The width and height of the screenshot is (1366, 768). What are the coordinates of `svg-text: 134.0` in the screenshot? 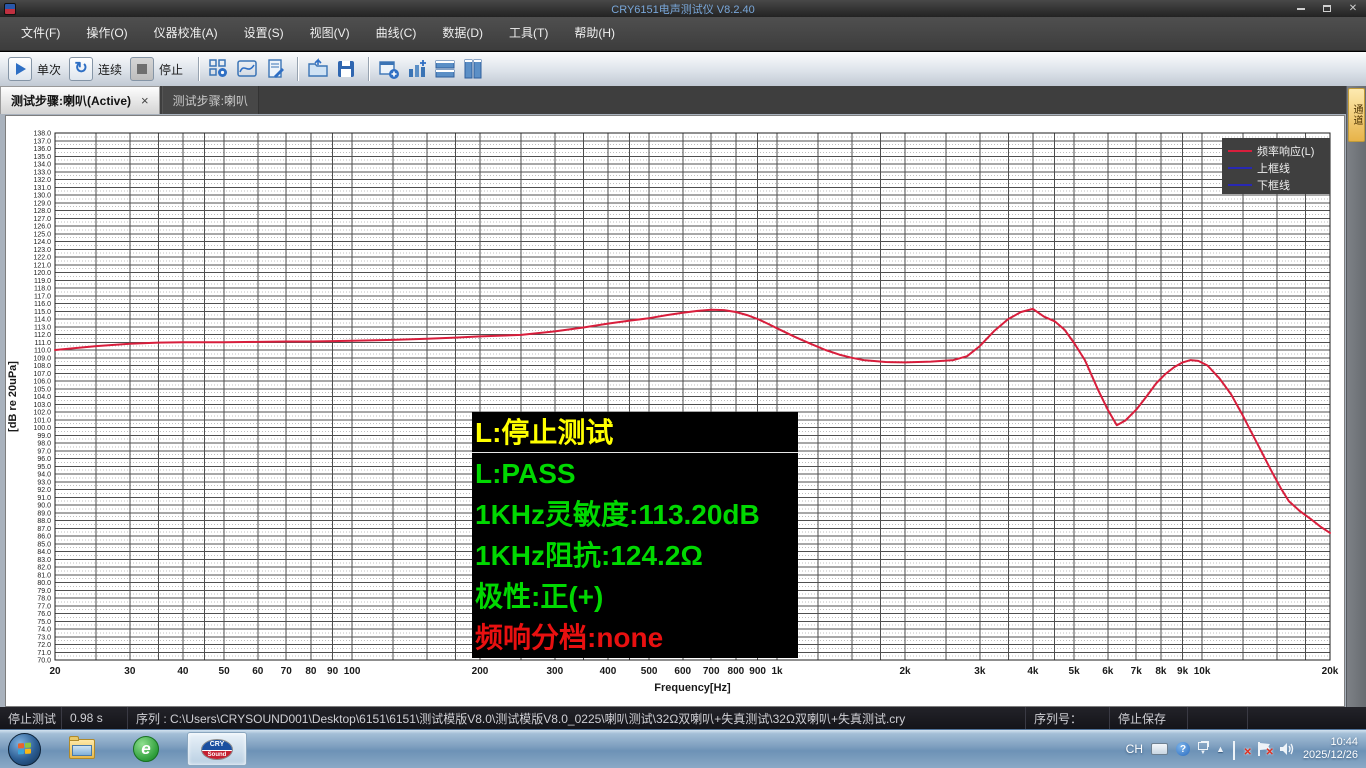 It's located at (42, 165).